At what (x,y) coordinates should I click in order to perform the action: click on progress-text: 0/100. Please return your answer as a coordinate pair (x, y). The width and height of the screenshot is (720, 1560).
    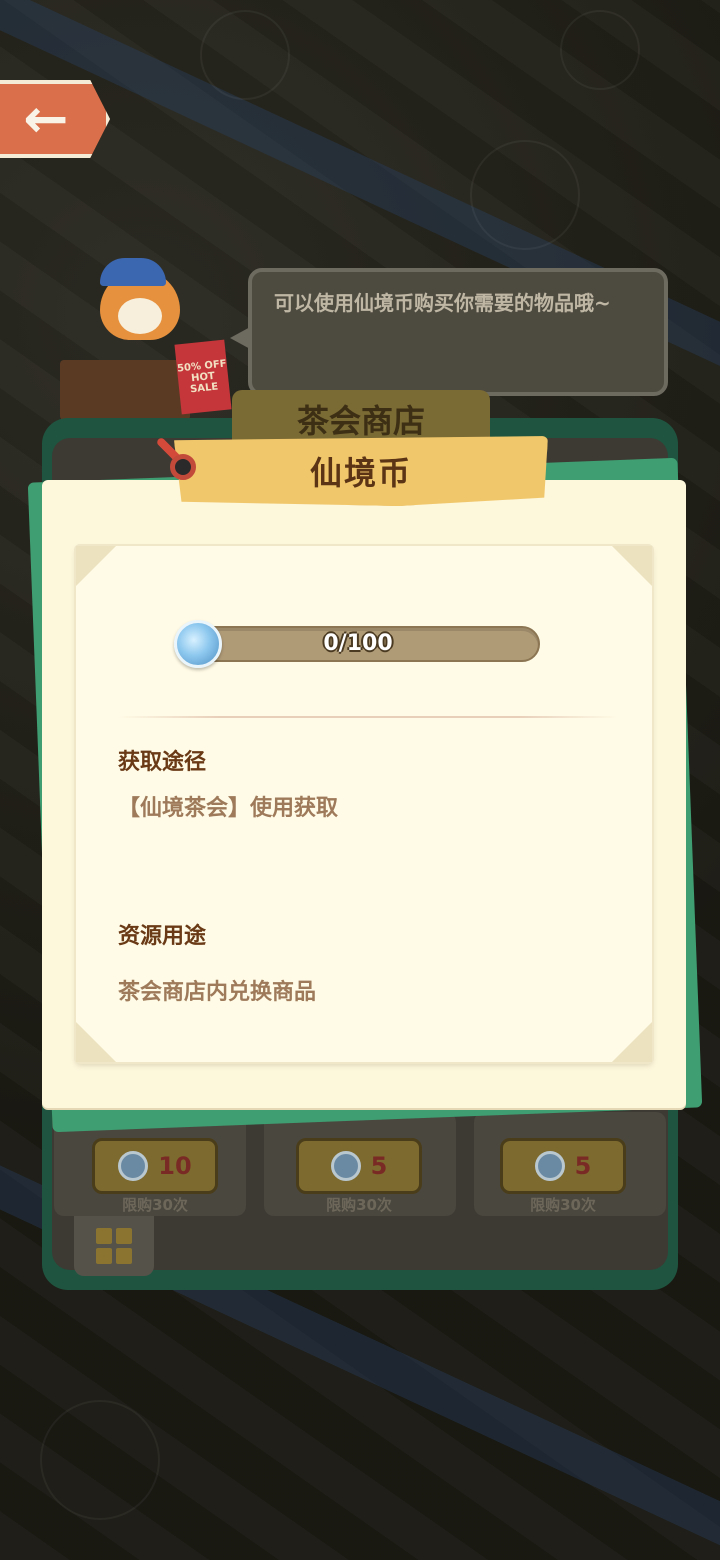
    Looking at the image, I should click on (358, 643).